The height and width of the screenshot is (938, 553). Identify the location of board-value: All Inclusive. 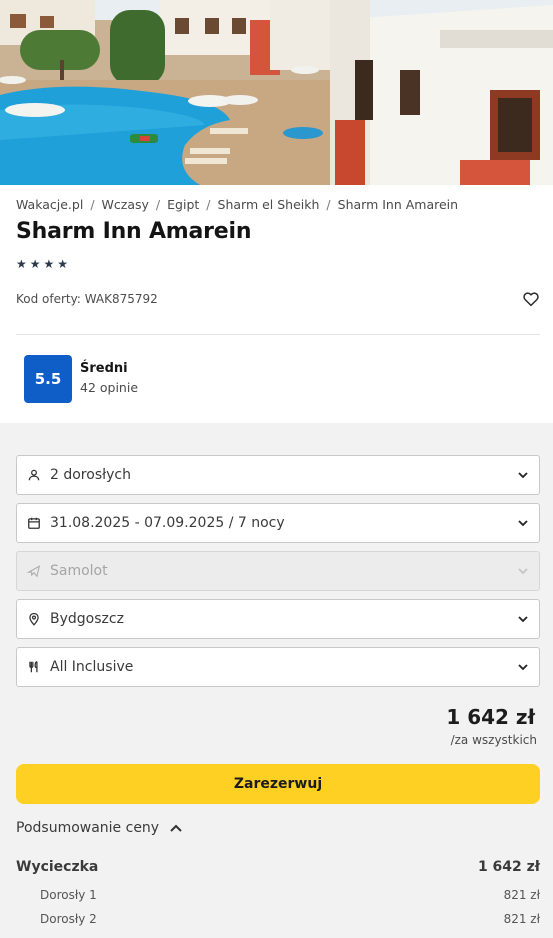
(92, 667).